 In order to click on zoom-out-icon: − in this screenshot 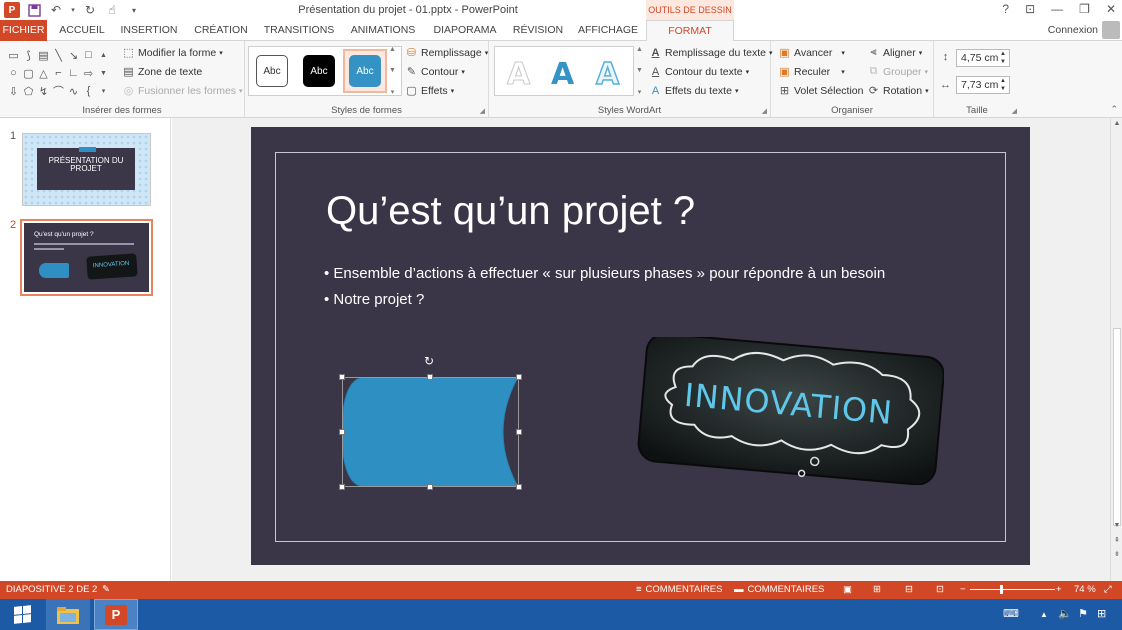, I will do `click(963, 589)`.